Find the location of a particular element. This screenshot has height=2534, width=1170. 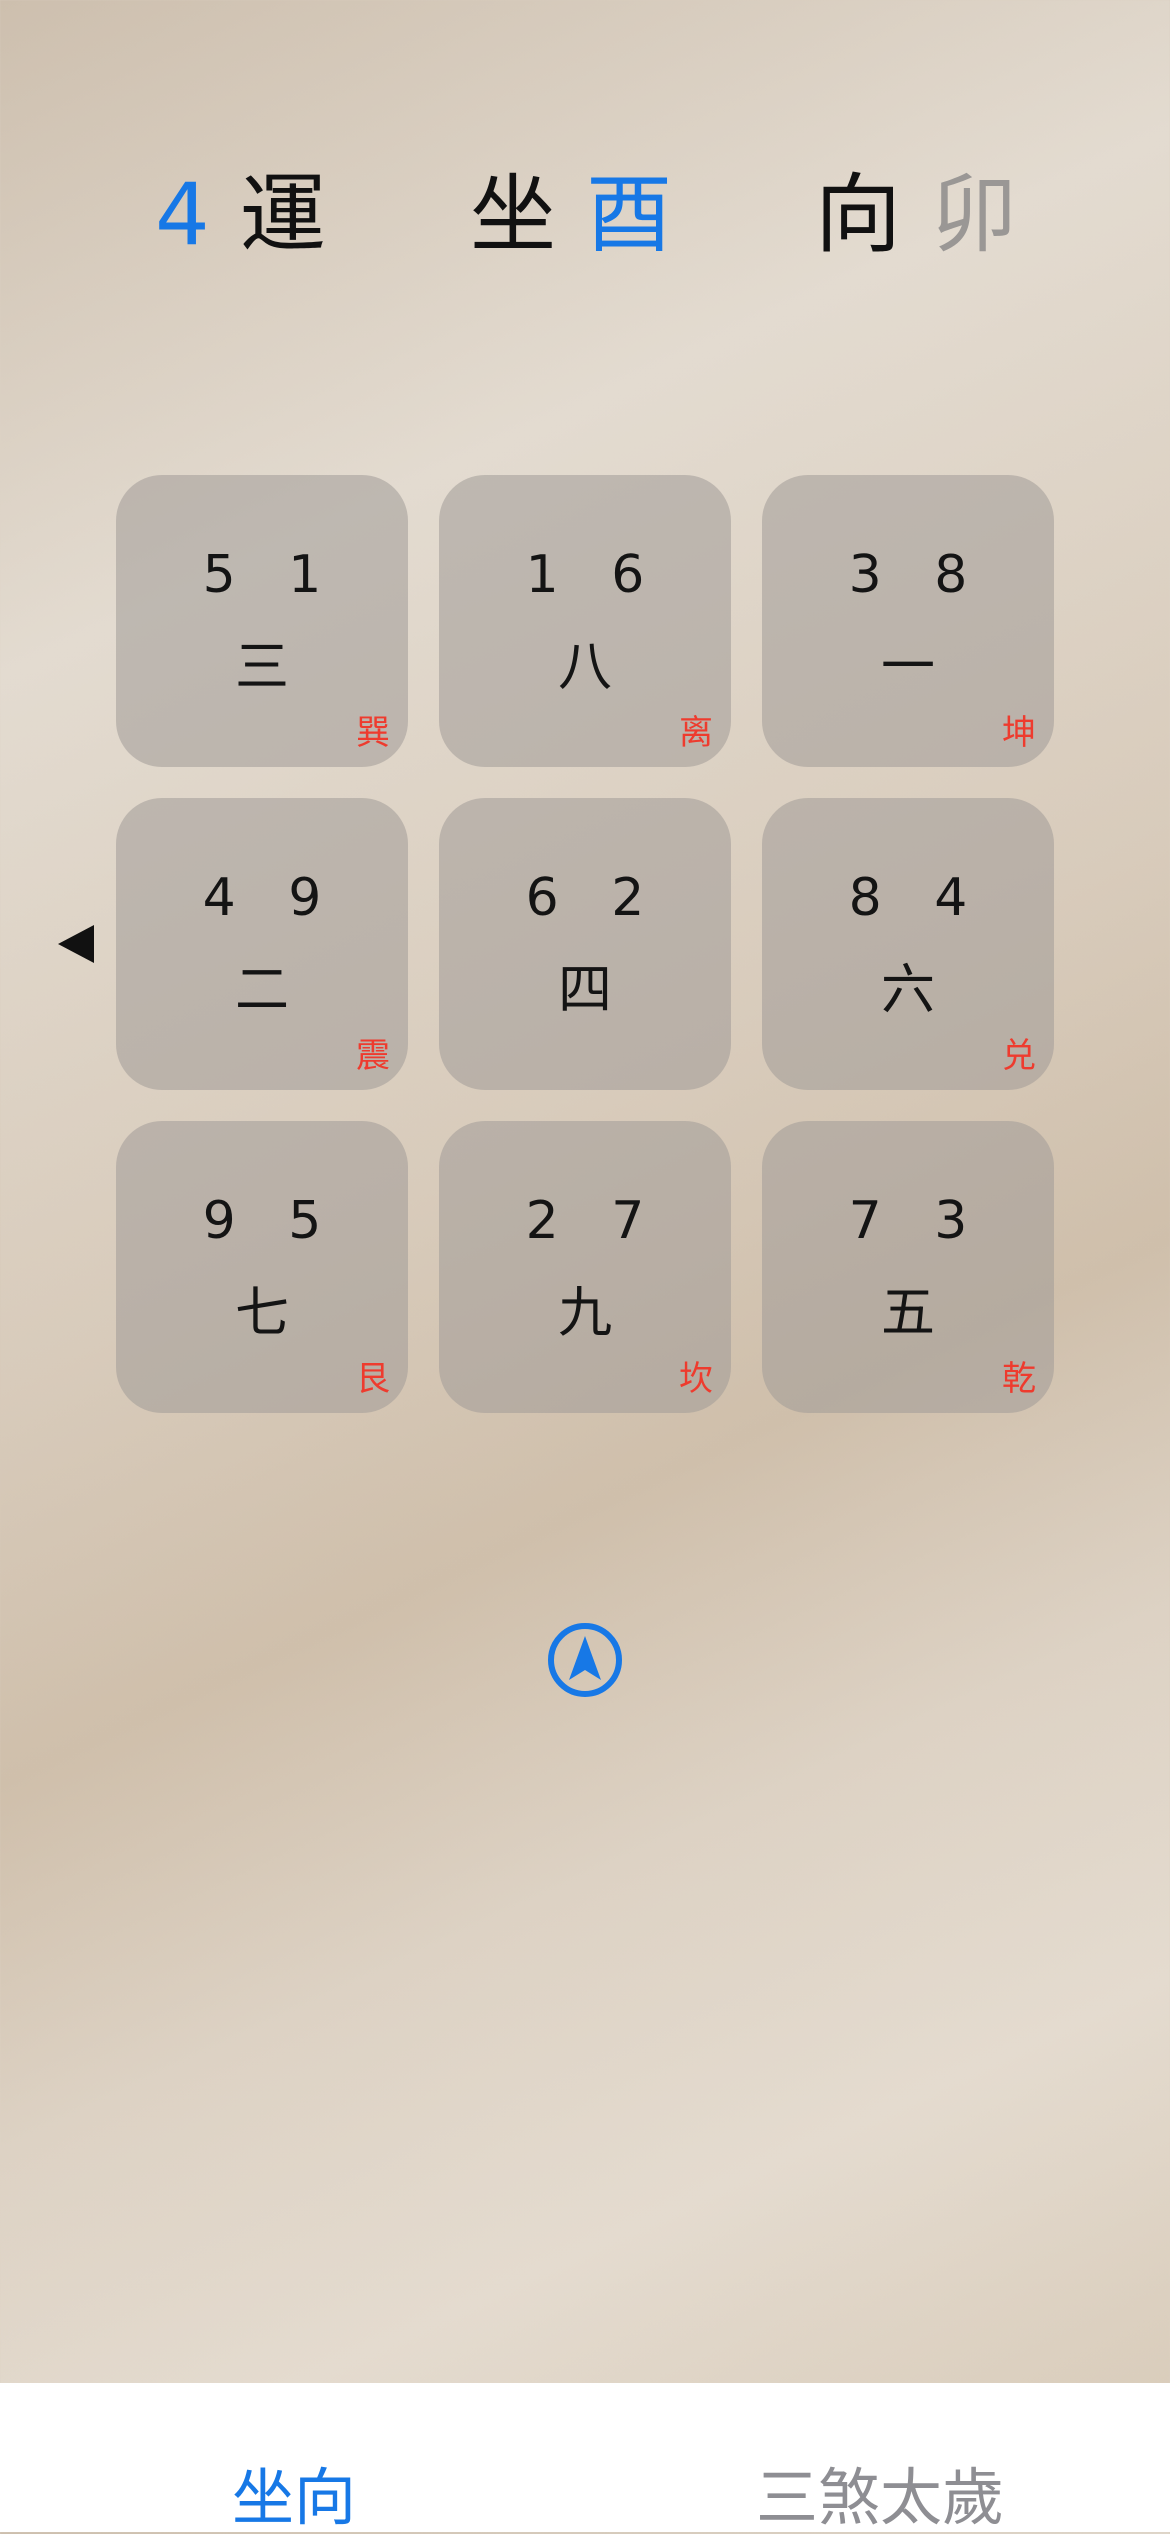

period-number: 4 is located at coordinates (182, 215).